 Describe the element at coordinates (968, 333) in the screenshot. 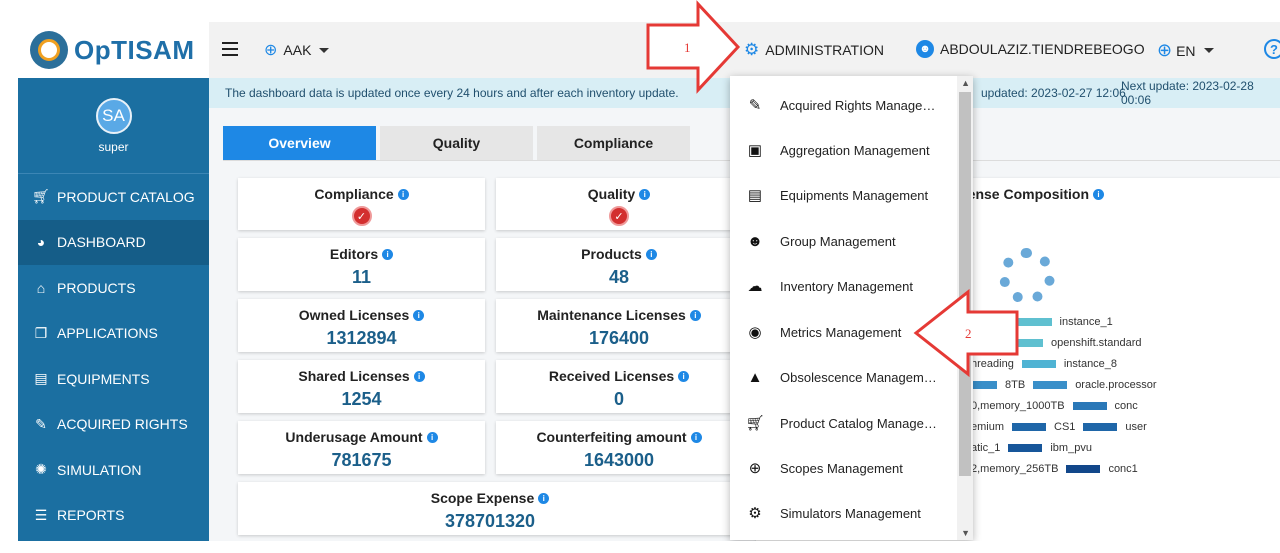

I see `annotation-number-2: 2` at that location.